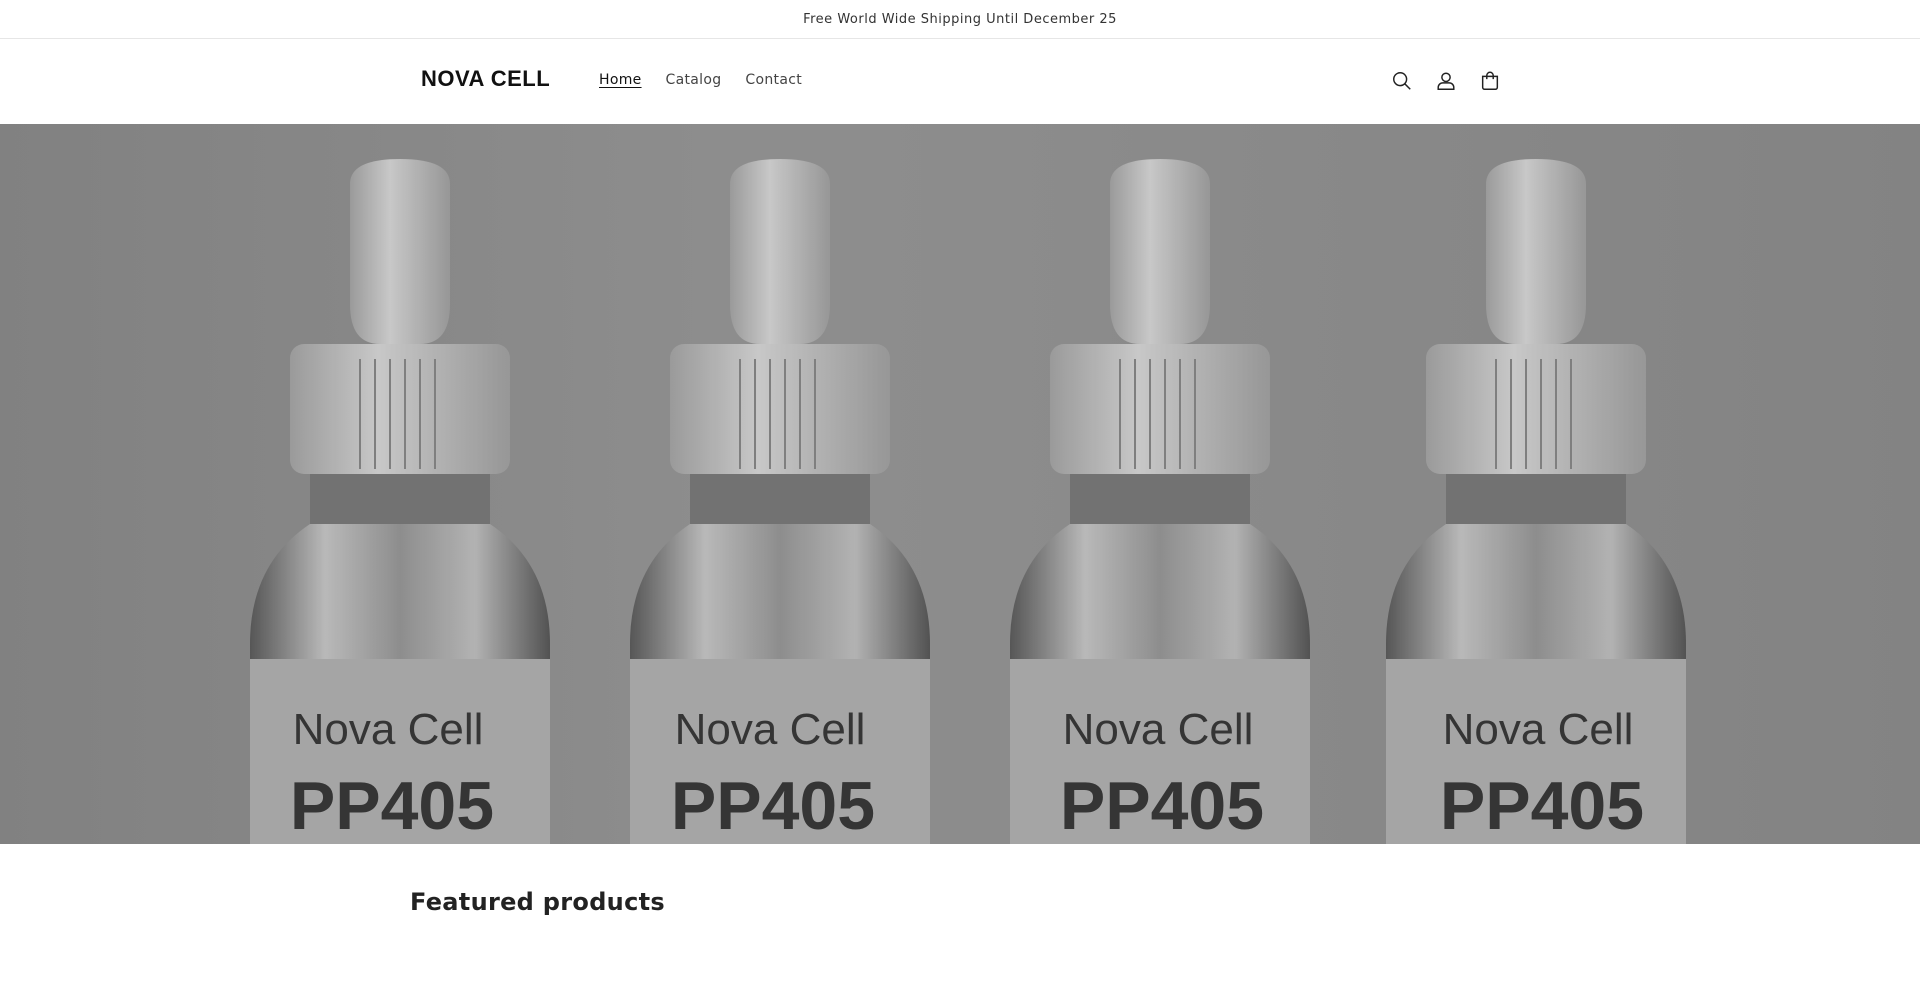 The width and height of the screenshot is (1920, 993). Describe the element at coordinates (537, 902) in the screenshot. I see `featured-products-heading: Featured products` at that location.